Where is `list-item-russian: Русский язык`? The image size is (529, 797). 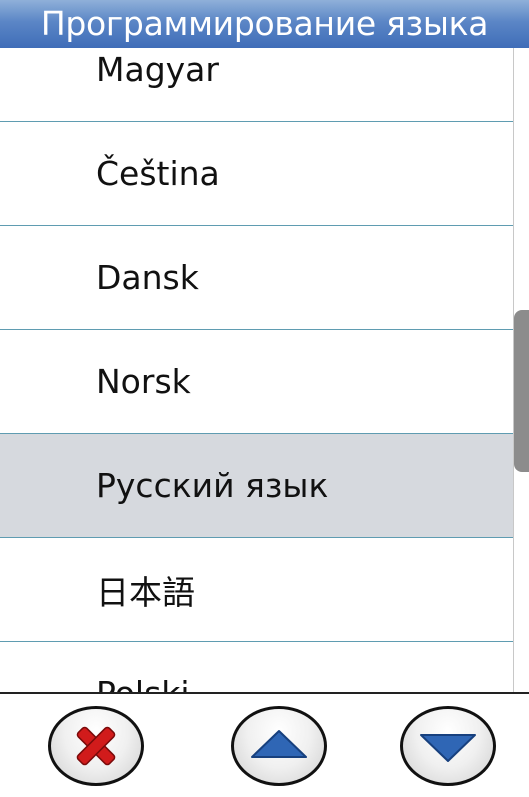
list-item-russian: Русский язык is located at coordinates (256, 486).